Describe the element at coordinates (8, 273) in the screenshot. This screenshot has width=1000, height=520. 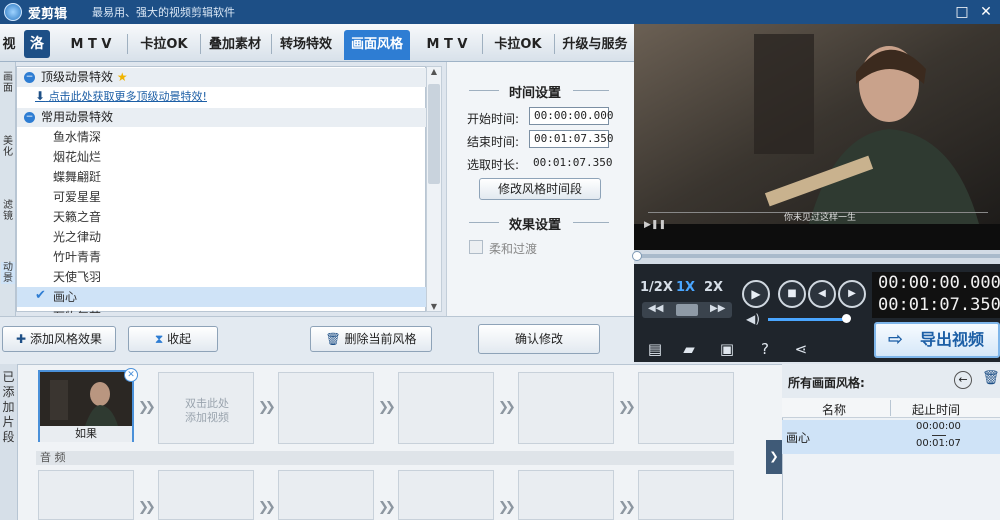
I see `side-tab-motion: 动景` at that location.